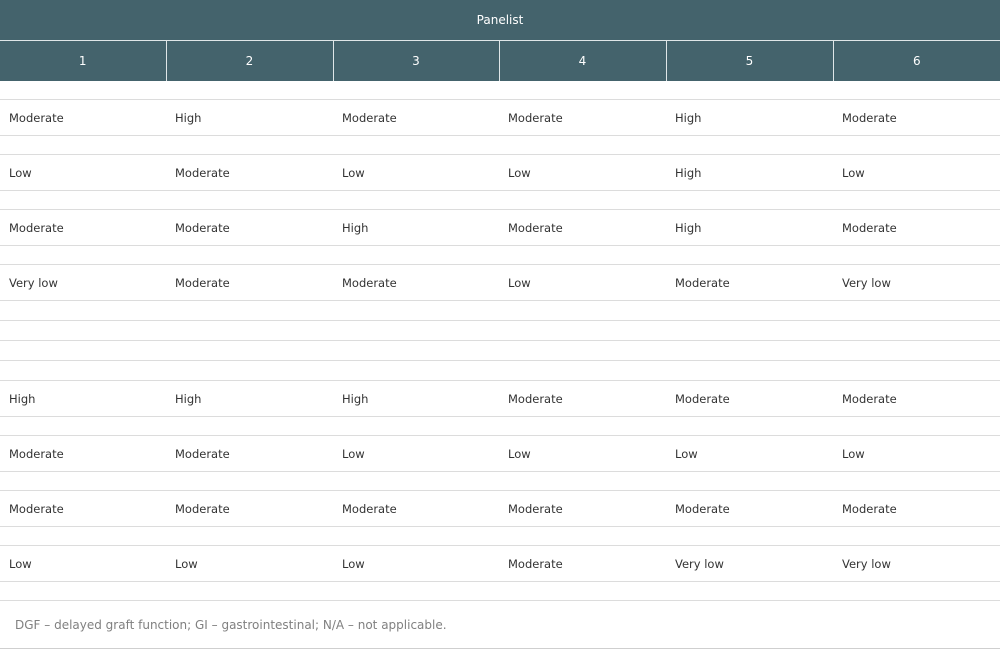 This screenshot has width=1000, height=654. I want to click on table-row: Moderate Moderate Low Low Low Low, so click(500, 453).